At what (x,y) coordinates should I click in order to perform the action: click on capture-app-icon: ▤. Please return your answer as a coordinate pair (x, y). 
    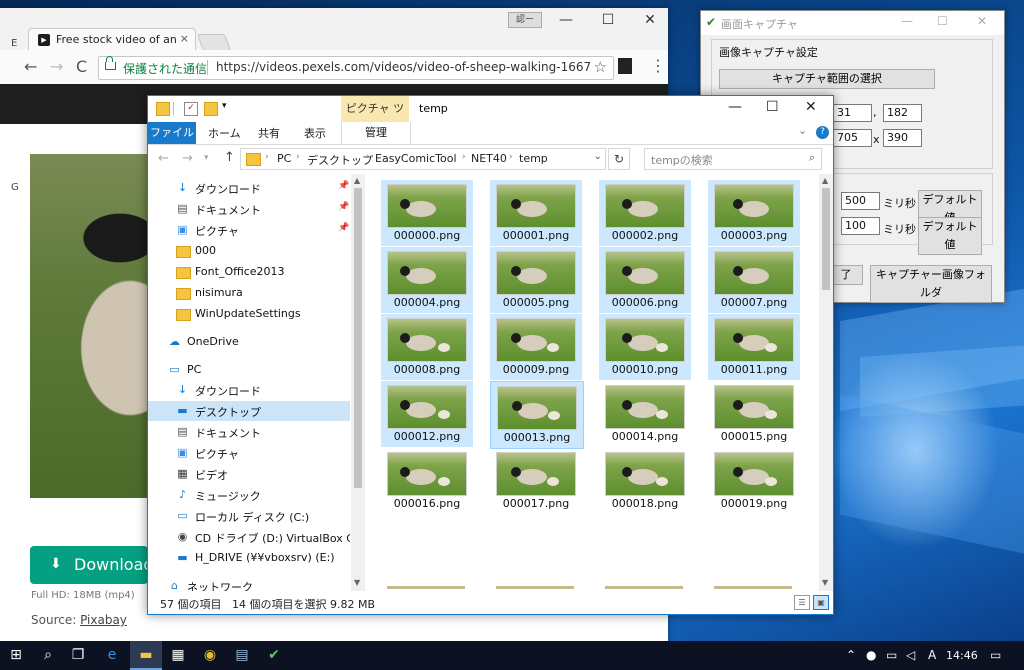
    Looking at the image, I should click on (242, 655).